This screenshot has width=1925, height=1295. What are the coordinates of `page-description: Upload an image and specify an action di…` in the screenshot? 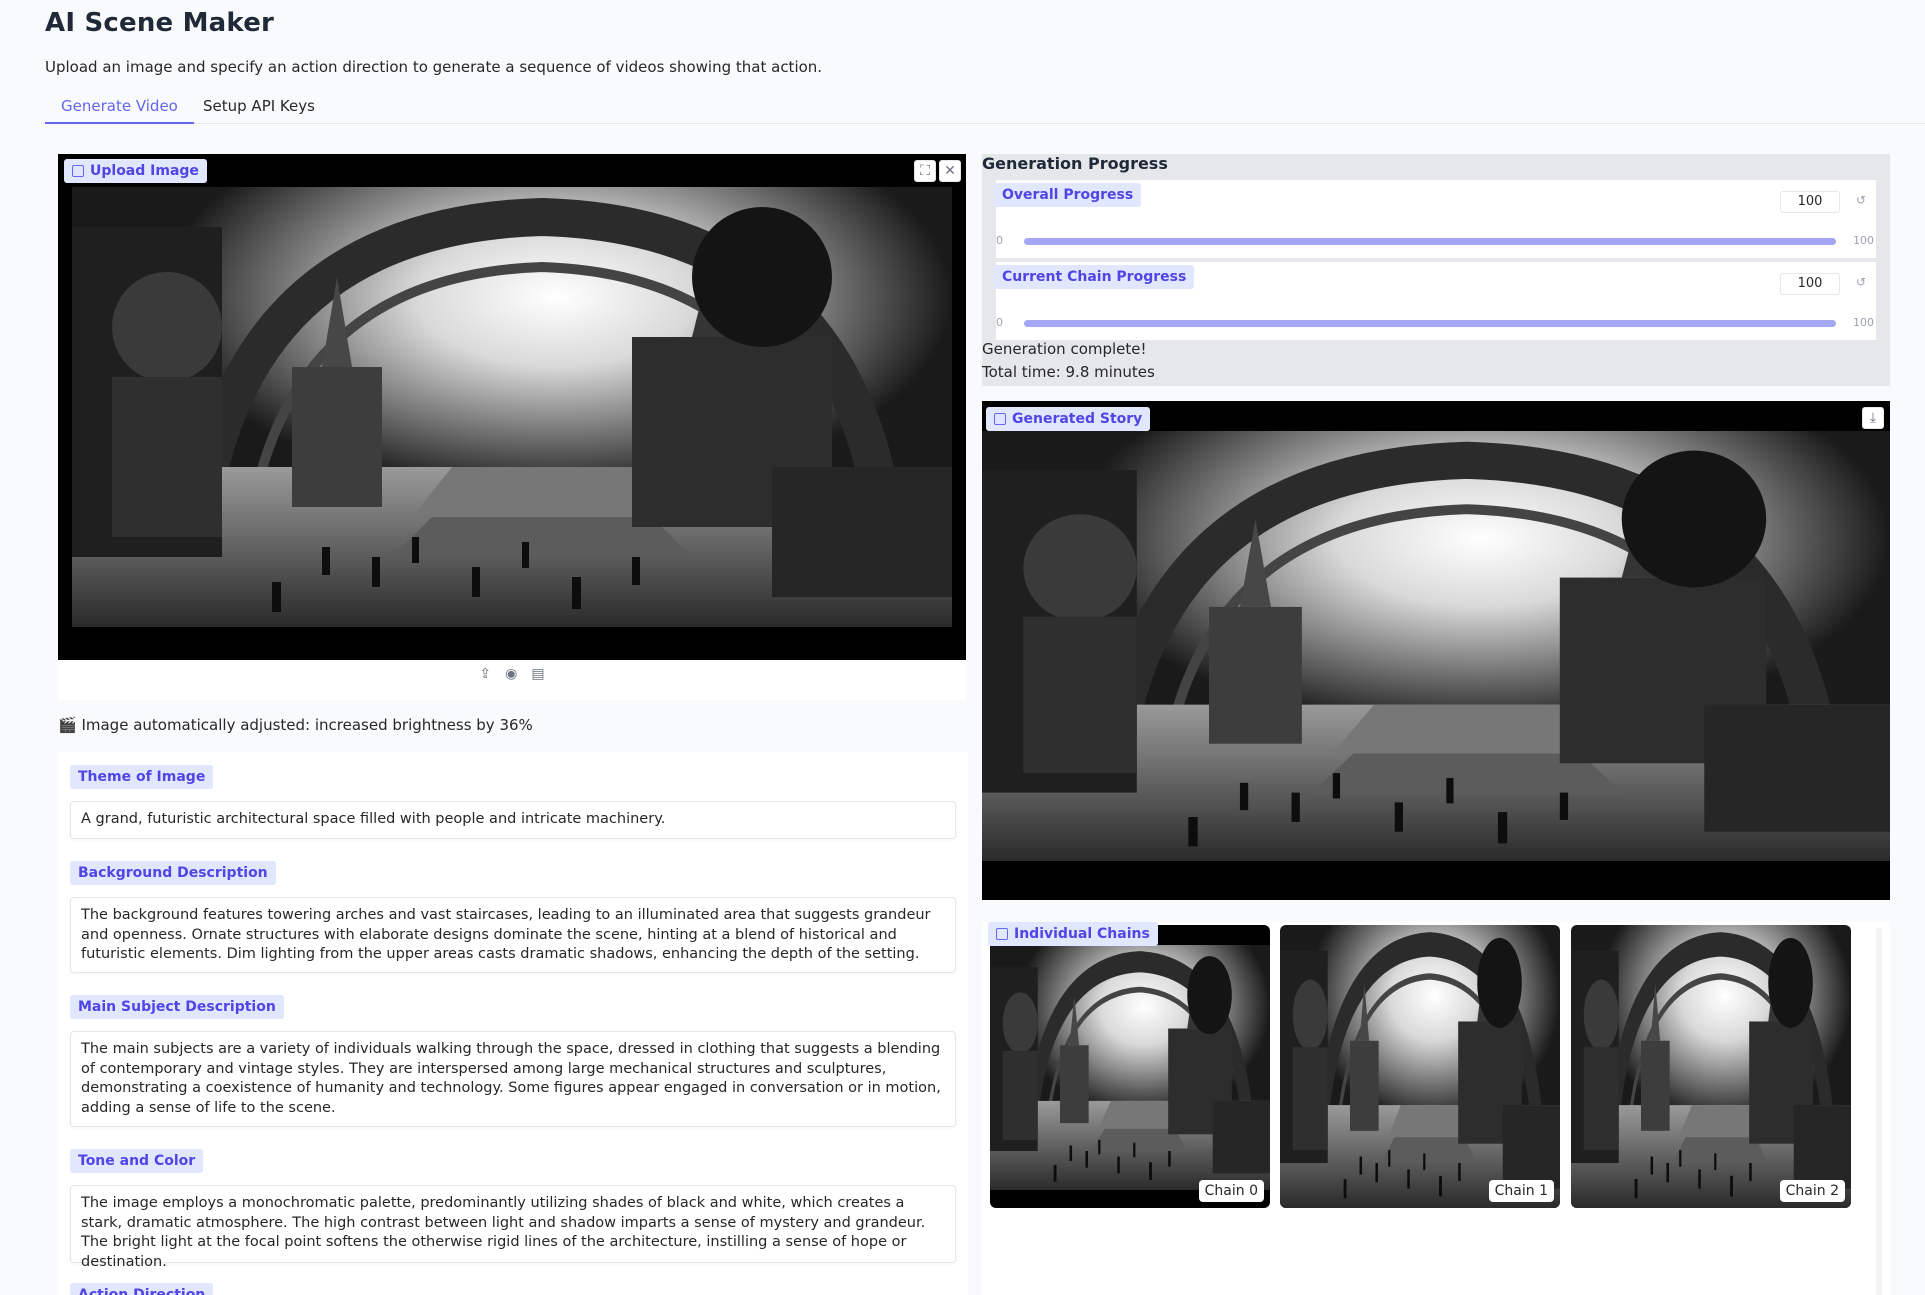 It's located at (434, 67).